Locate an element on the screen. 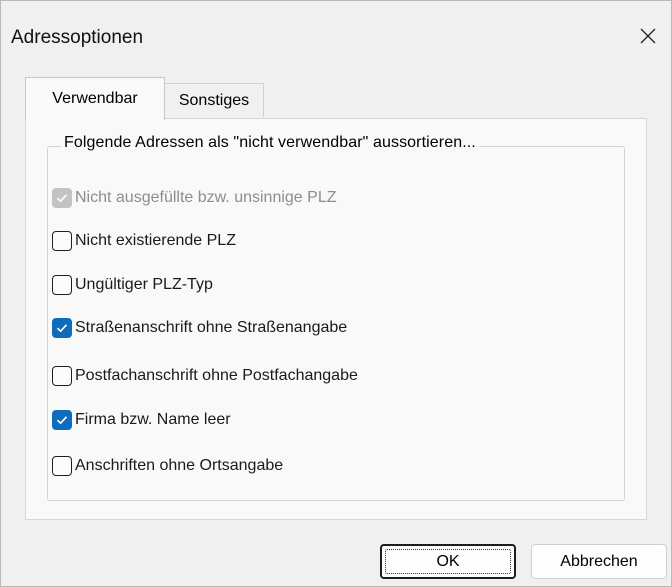  option-nicht-ausgefuellte-plz: Nicht ausgefüllte bzw. unsinnige PLZ is located at coordinates (194, 198).